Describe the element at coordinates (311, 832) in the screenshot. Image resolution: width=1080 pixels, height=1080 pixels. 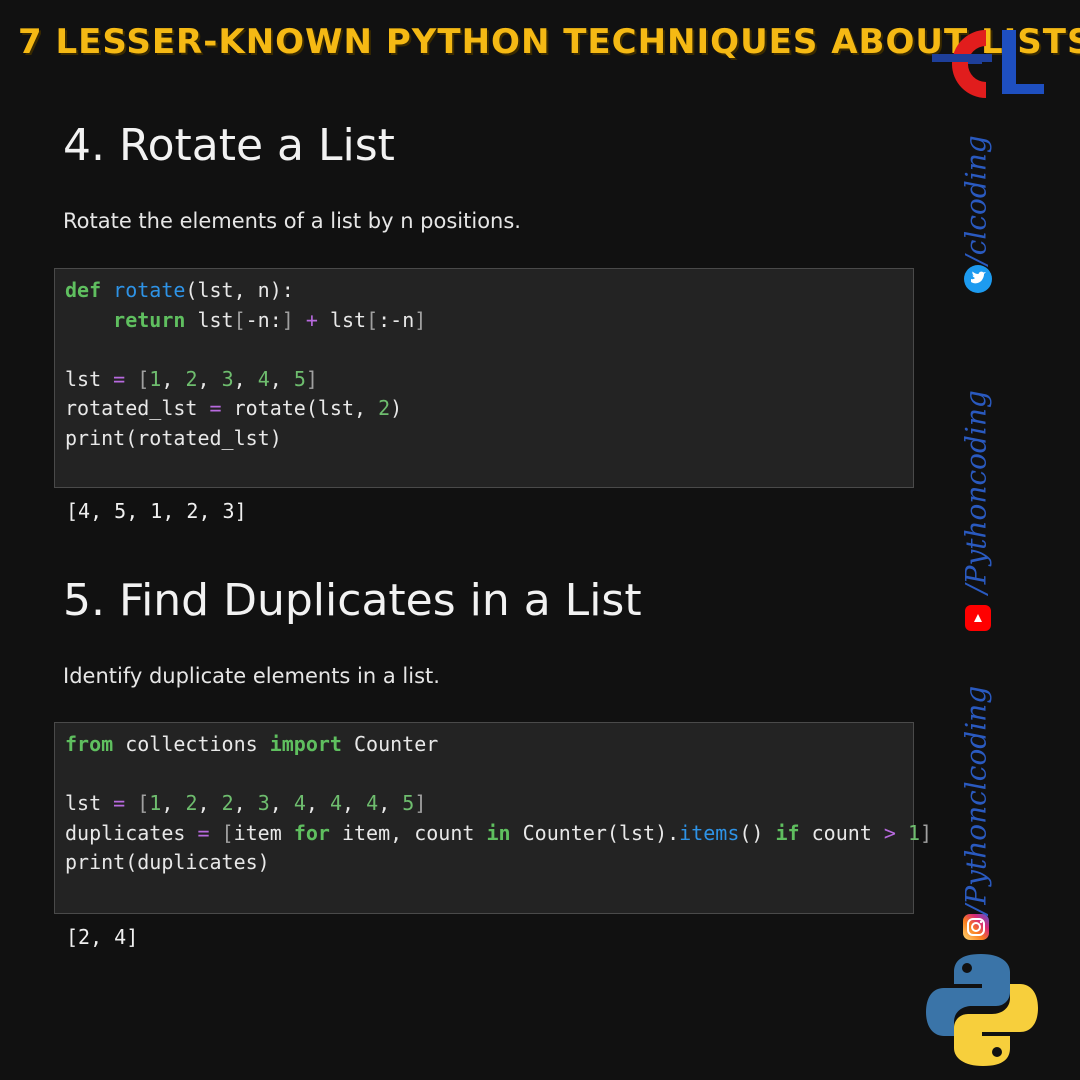
I see `code-token: for` at that location.